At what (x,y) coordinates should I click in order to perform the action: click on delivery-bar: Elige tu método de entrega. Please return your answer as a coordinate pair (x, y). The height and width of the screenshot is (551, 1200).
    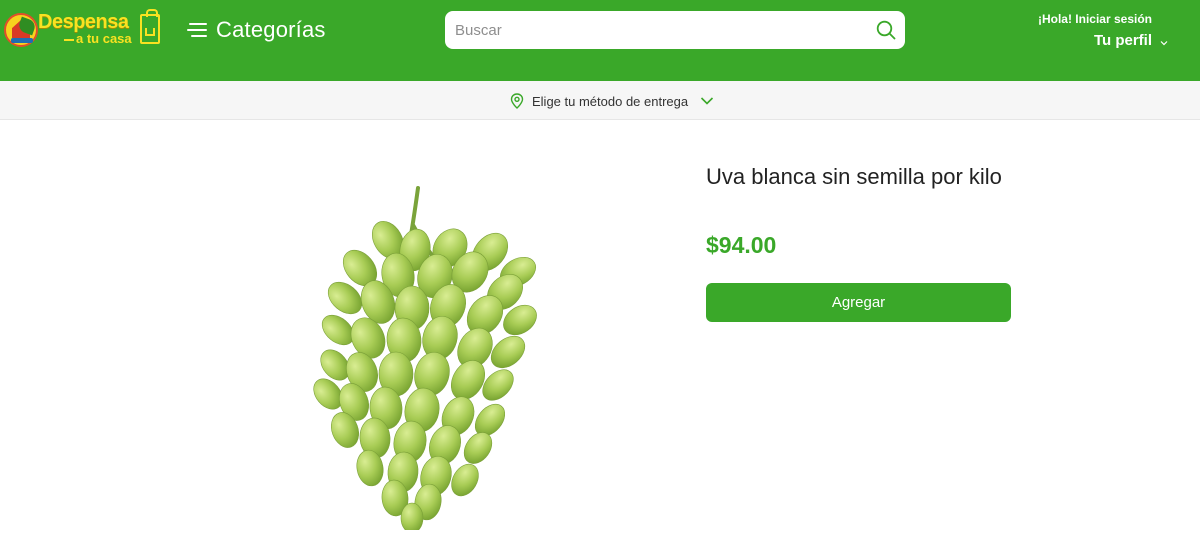
    Looking at the image, I should click on (600, 100).